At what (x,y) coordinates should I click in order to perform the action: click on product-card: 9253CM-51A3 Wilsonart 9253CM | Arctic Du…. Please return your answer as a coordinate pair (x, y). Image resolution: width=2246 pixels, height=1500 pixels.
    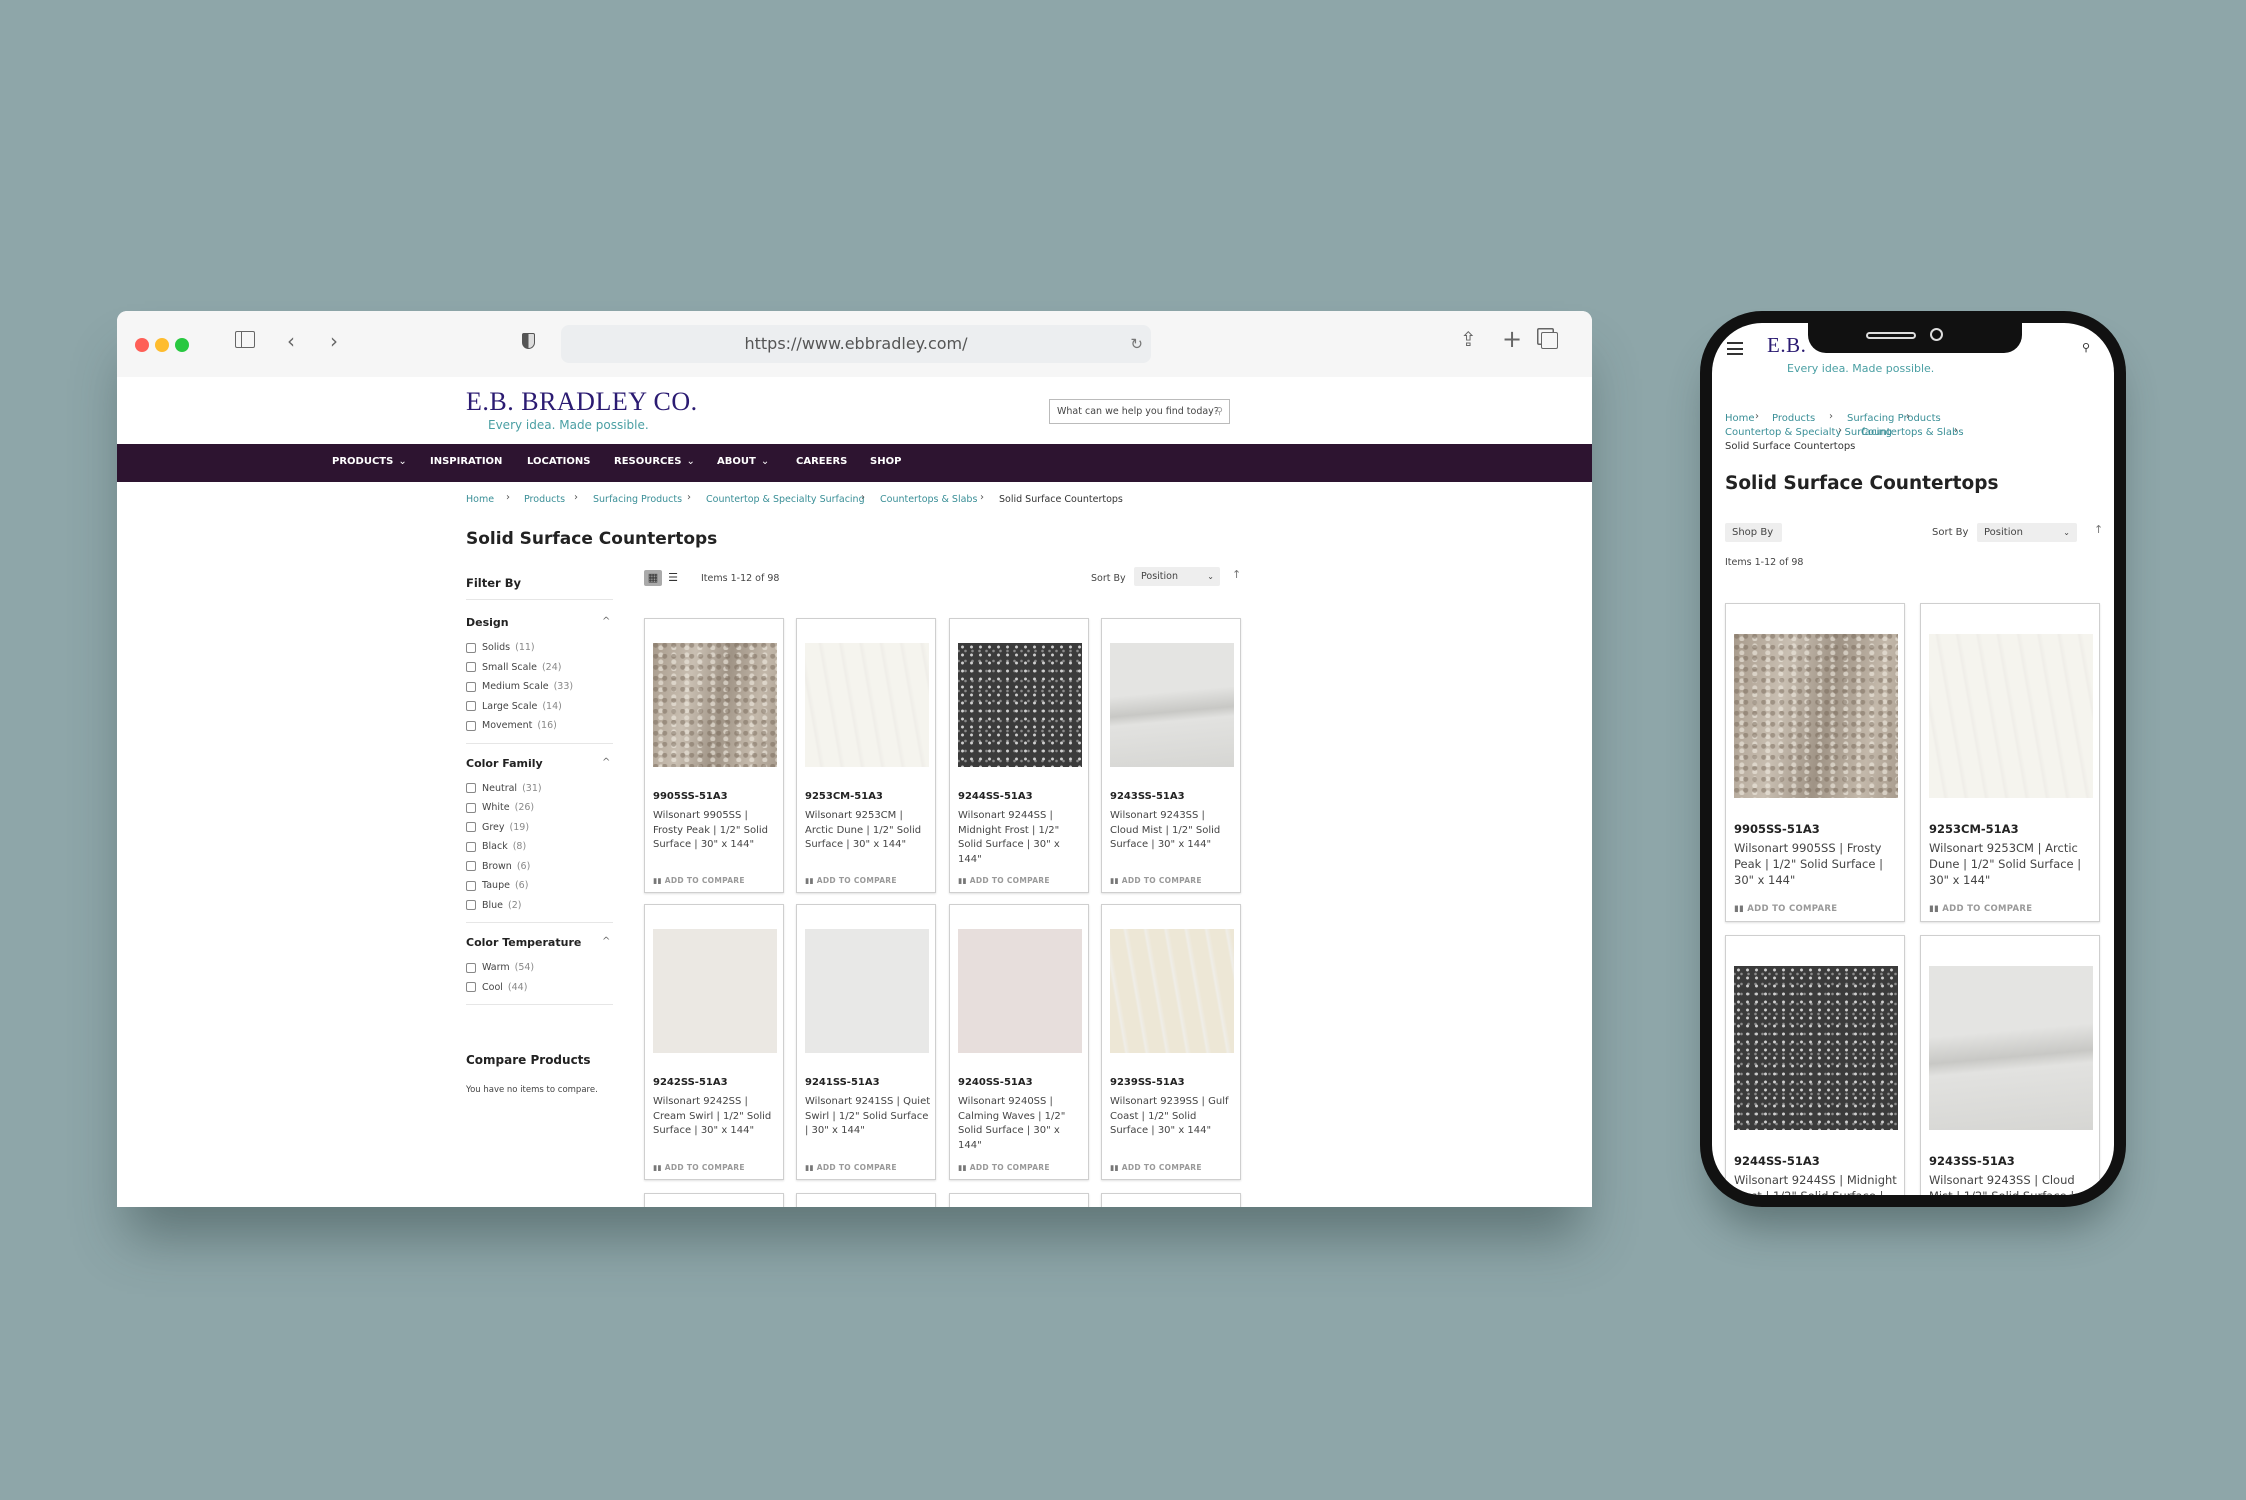
    Looking at the image, I should click on (866, 755).